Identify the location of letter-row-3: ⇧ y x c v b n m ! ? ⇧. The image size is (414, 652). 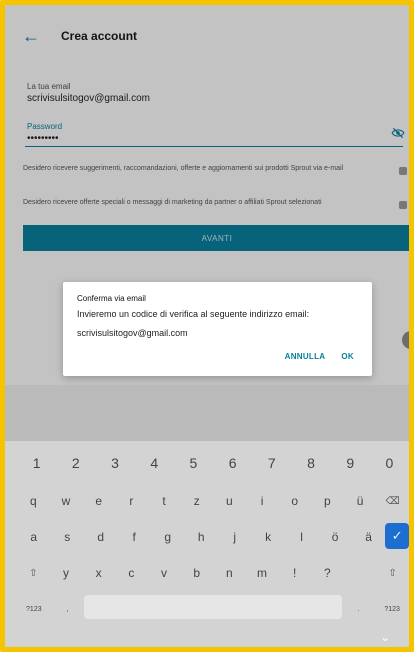
(213, 573).